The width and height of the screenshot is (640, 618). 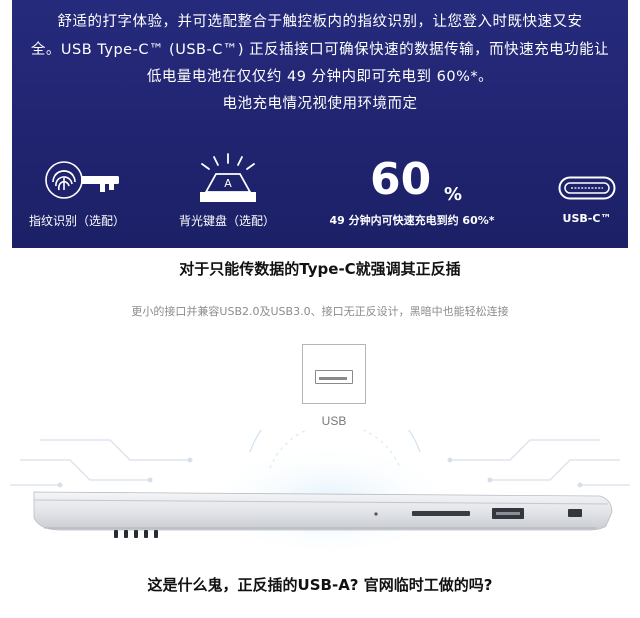 What do you see at coordinates (587, 189) in the screenshot?
I see `usb-c-port-icon` at bounding box center [587, 189].